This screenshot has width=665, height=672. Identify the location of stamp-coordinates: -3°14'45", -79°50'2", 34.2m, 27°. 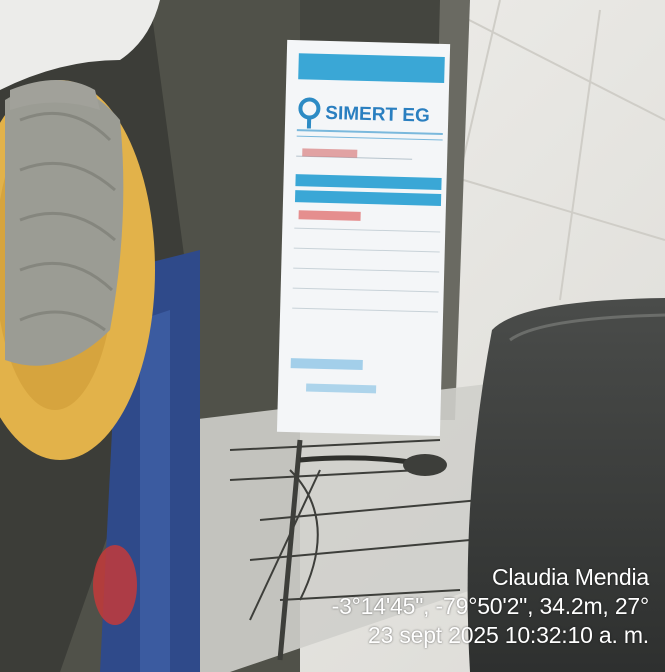
(490, 606).